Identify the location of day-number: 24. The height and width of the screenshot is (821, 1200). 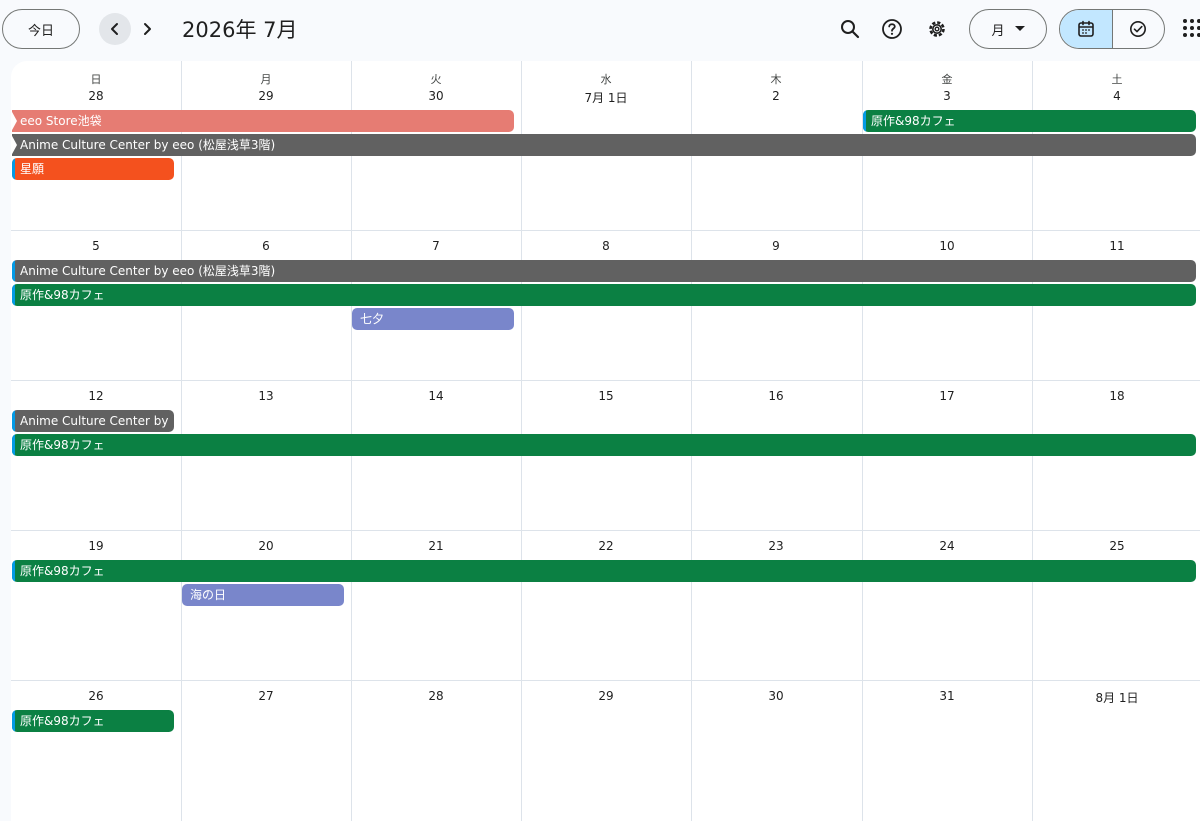
(947, 546).